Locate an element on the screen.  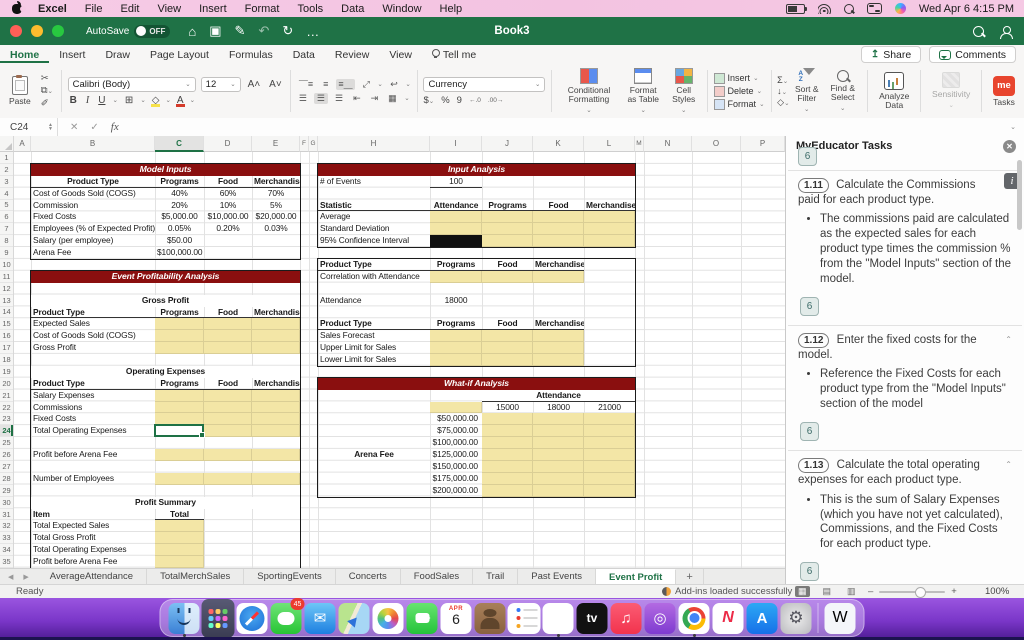
cell-H15: Product Type is located at coordinates (374, 324).